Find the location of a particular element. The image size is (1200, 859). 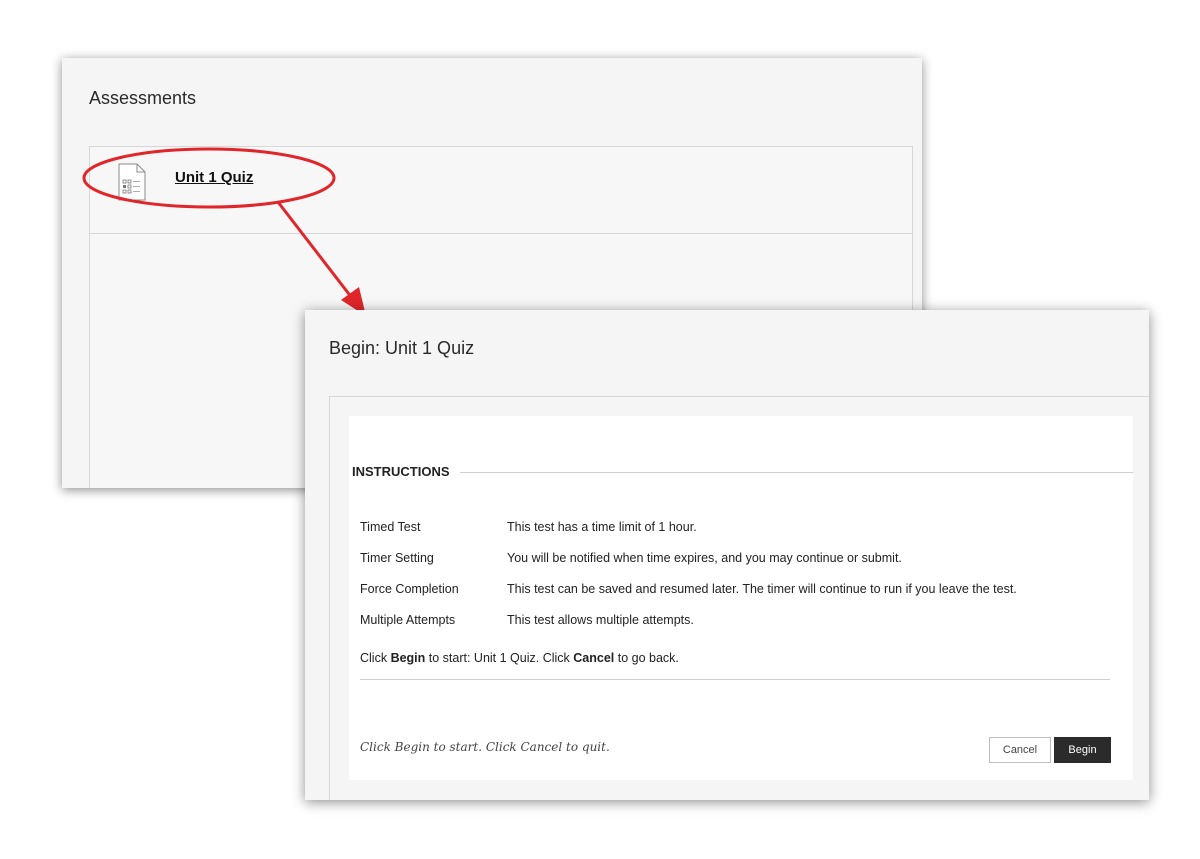

instruction-label: Force Completion is located at coordinates (409, 589).